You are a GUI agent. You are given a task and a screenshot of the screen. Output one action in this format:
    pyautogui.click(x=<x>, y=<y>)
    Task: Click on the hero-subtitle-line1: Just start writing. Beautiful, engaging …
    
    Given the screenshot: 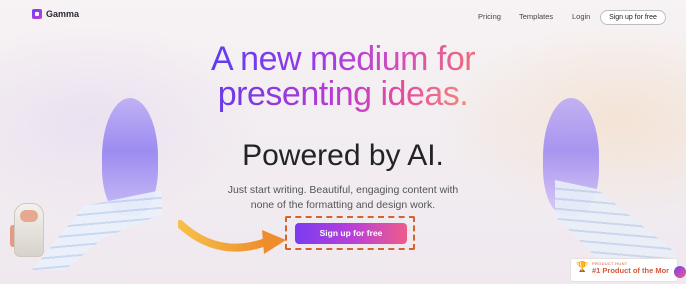 What is the action you would take?
    pyautogui.click(x=343, y=190)
    